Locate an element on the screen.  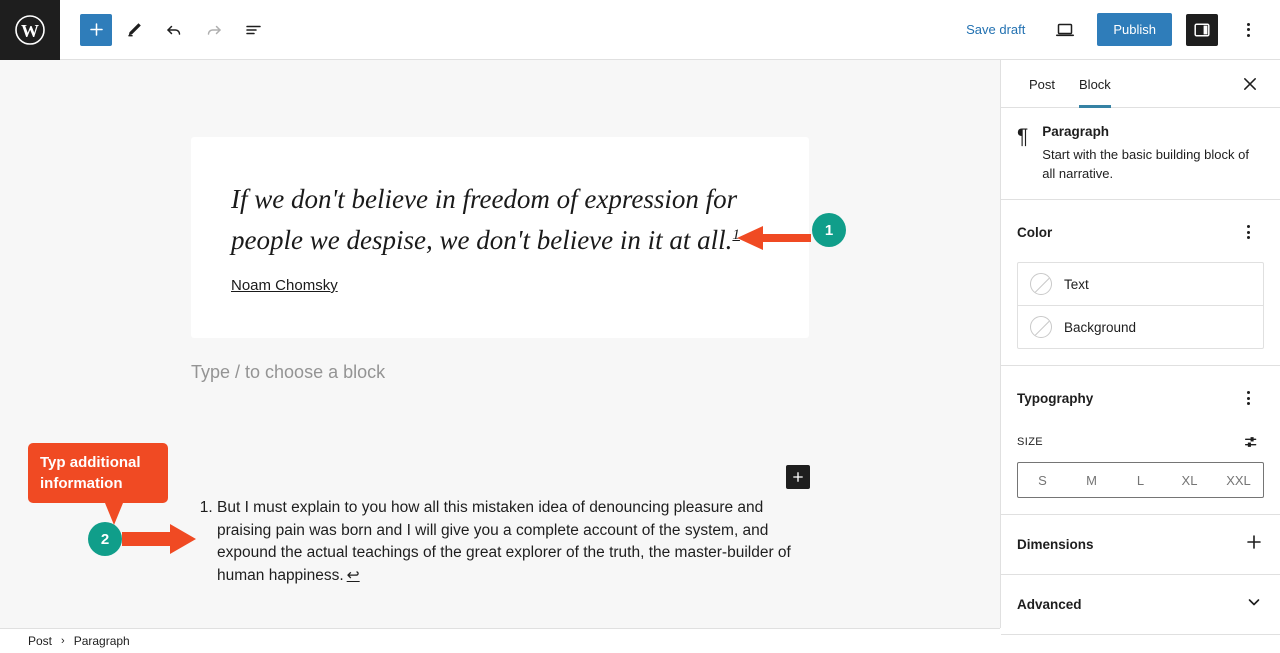
empty-paragraph-placeholder: Type / to choose a block is located at coordinates (288, 372).